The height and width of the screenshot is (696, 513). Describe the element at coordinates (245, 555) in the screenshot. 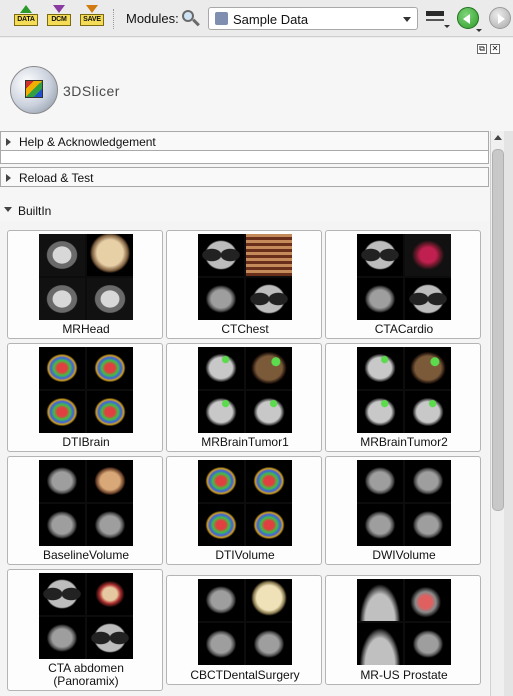

I see `tile-label: DTIVolume` at that location.